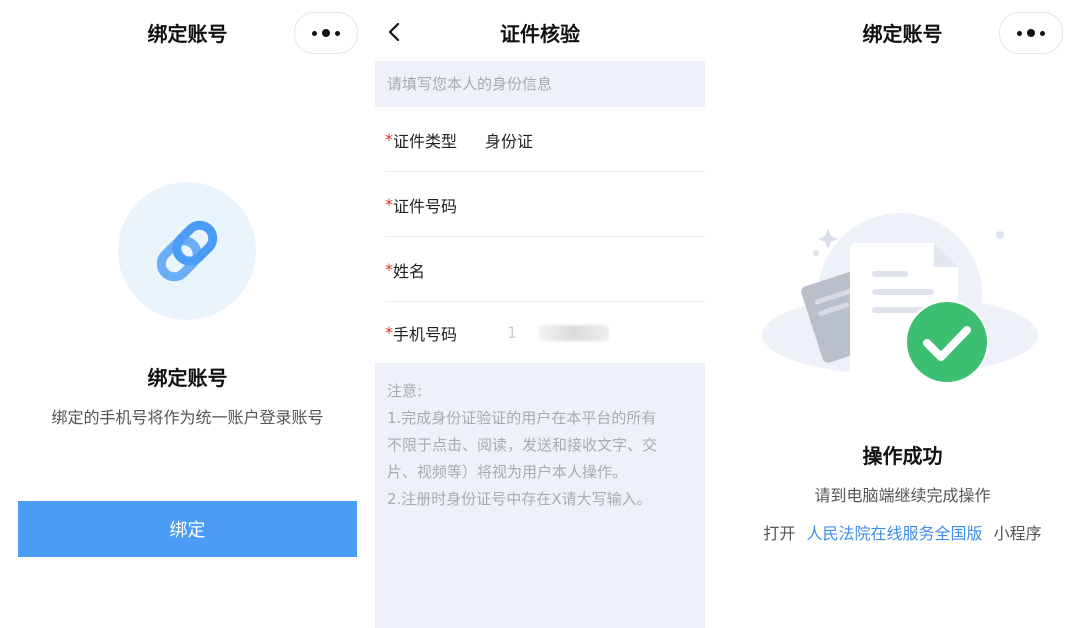 The width and height of the screenshot is (1080, 628). What do you see at coordinates (187, 529) in the screenshot?
I see `bind-button: 绑定` at bounding box center [187, 529].